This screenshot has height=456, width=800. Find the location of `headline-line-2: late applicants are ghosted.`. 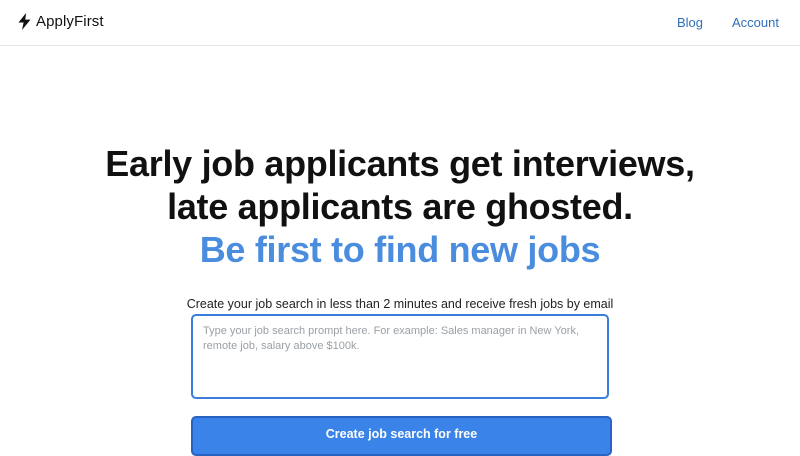

headline-line-2: late applicants are ghosted. is located at coordinates (400, 206).